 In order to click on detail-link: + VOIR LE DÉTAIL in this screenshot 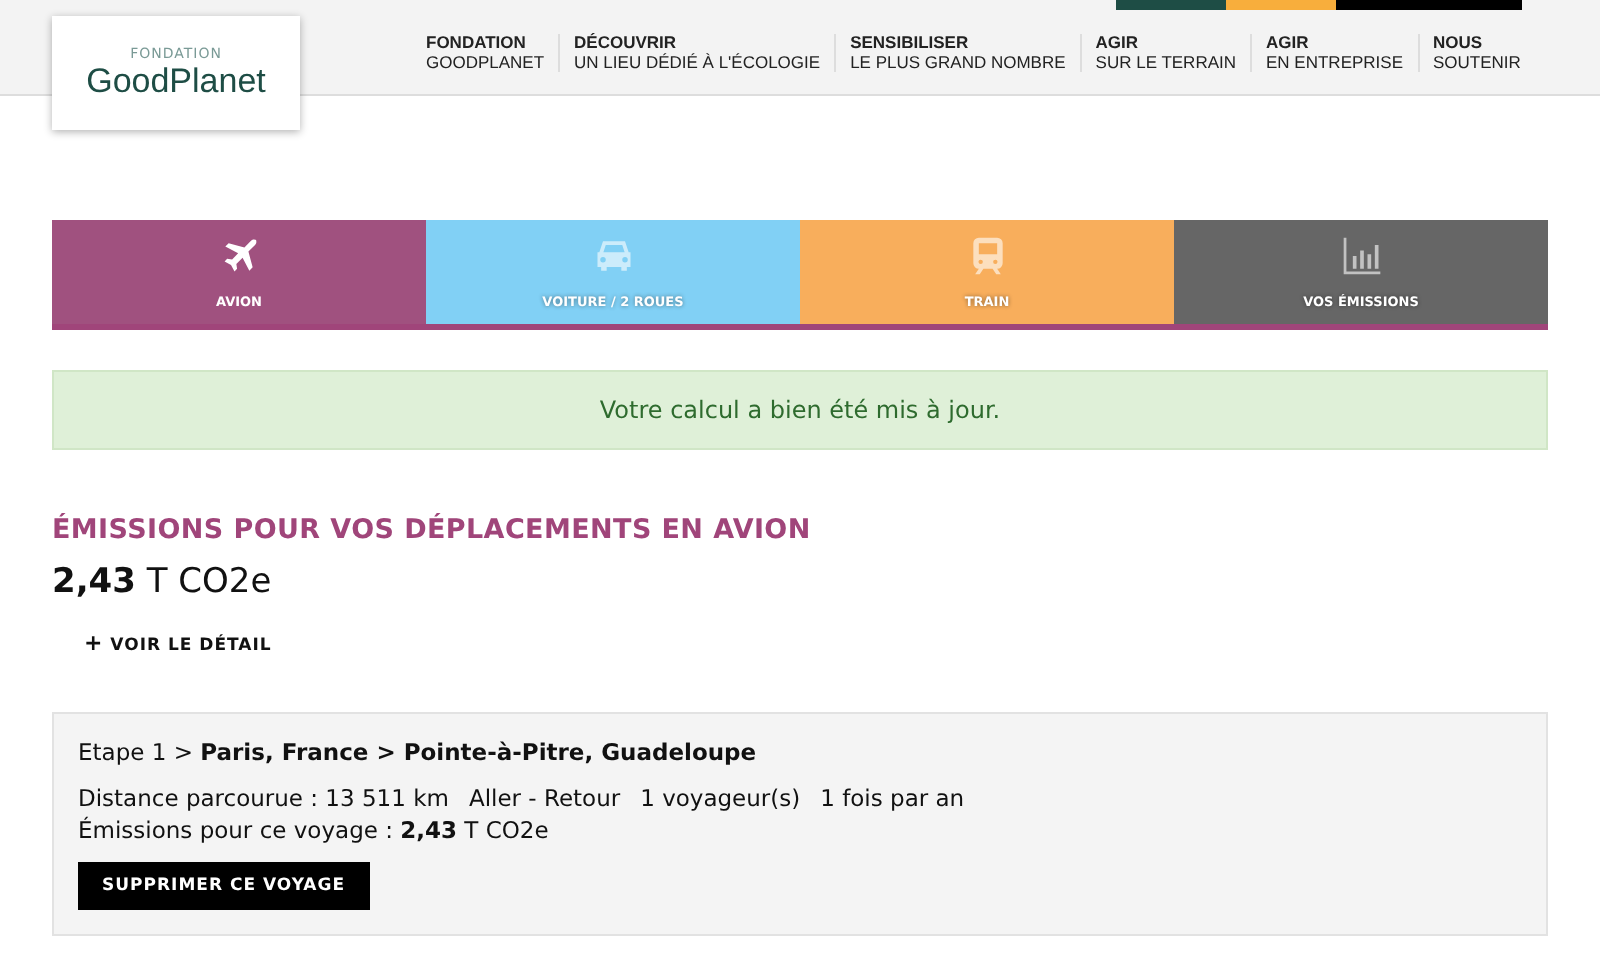, I will do `click(816, 643)`.